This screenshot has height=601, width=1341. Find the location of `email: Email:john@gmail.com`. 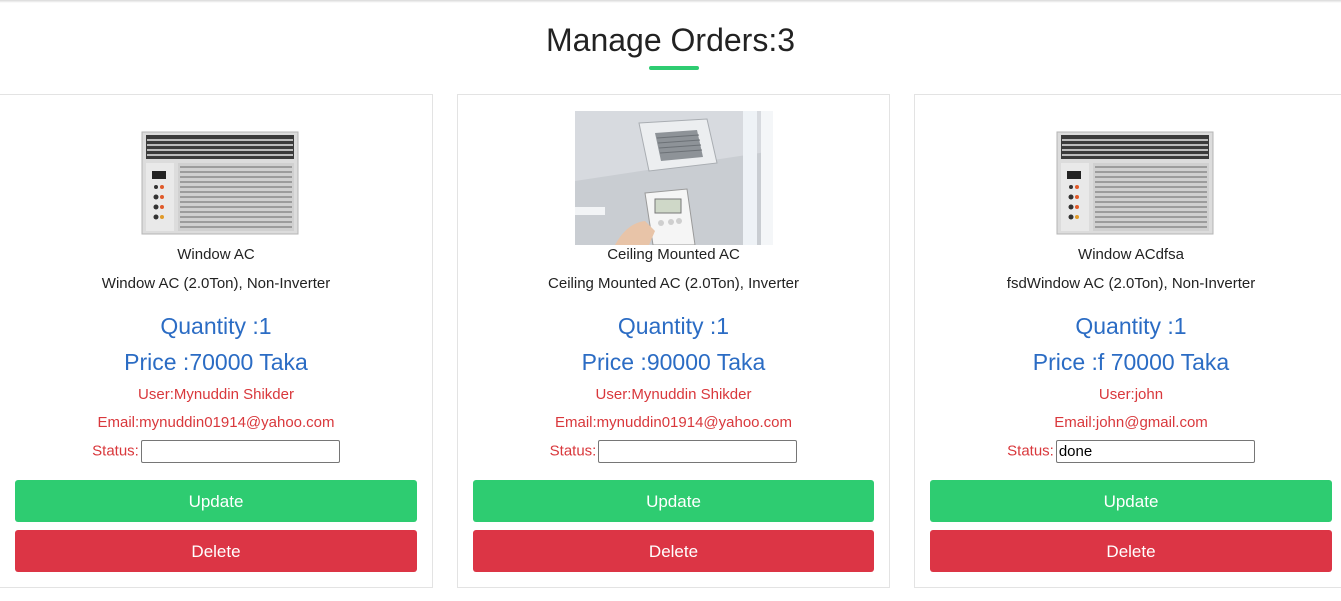

email: Email:john@gmail.com is located at coordinates (1131, 422).